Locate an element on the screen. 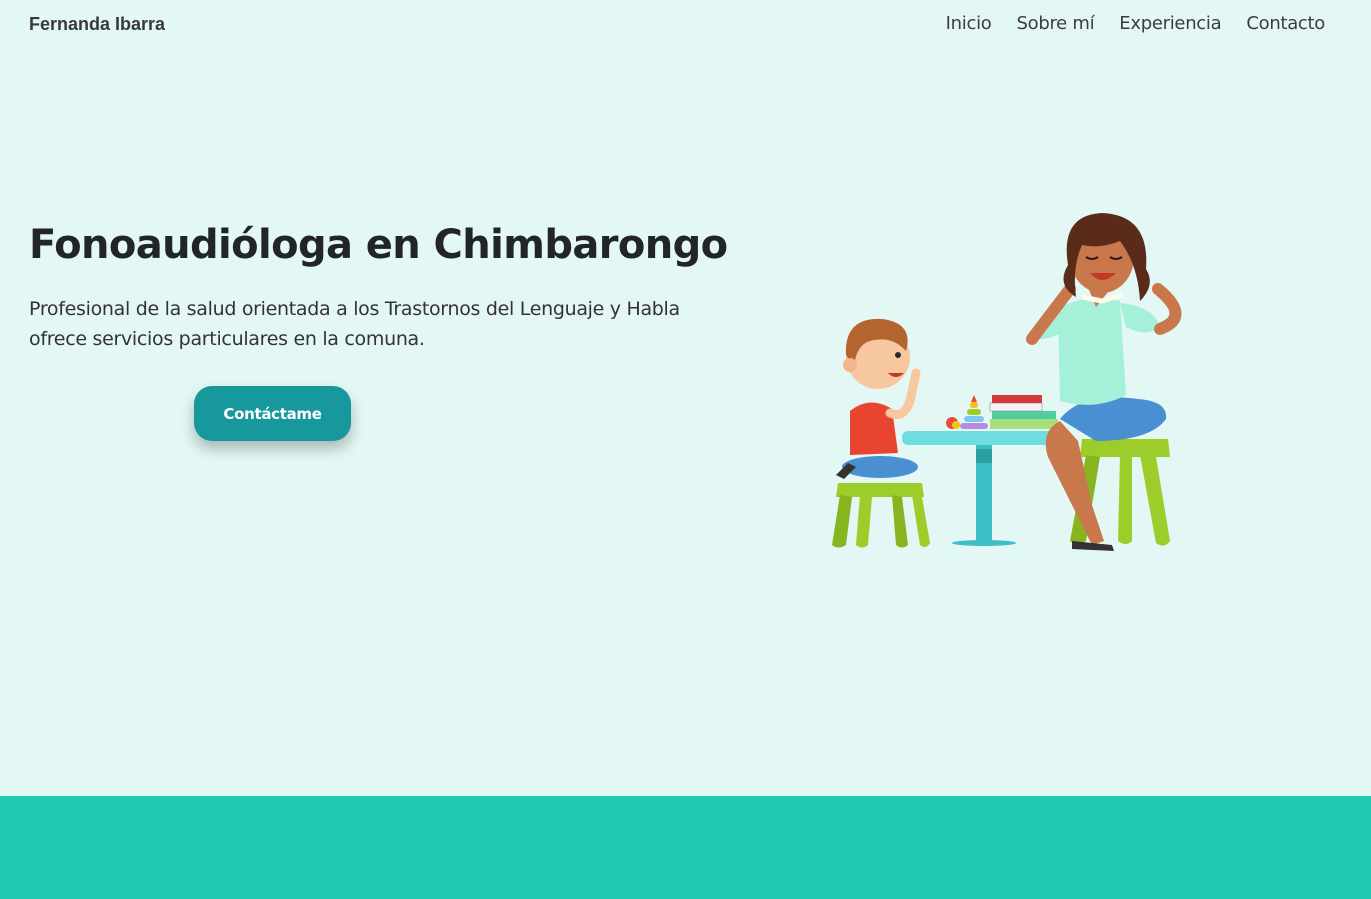 The width and height of the screenshot is (1371, 899). contact-button: Contáctame is located at coordinates (272, 413).